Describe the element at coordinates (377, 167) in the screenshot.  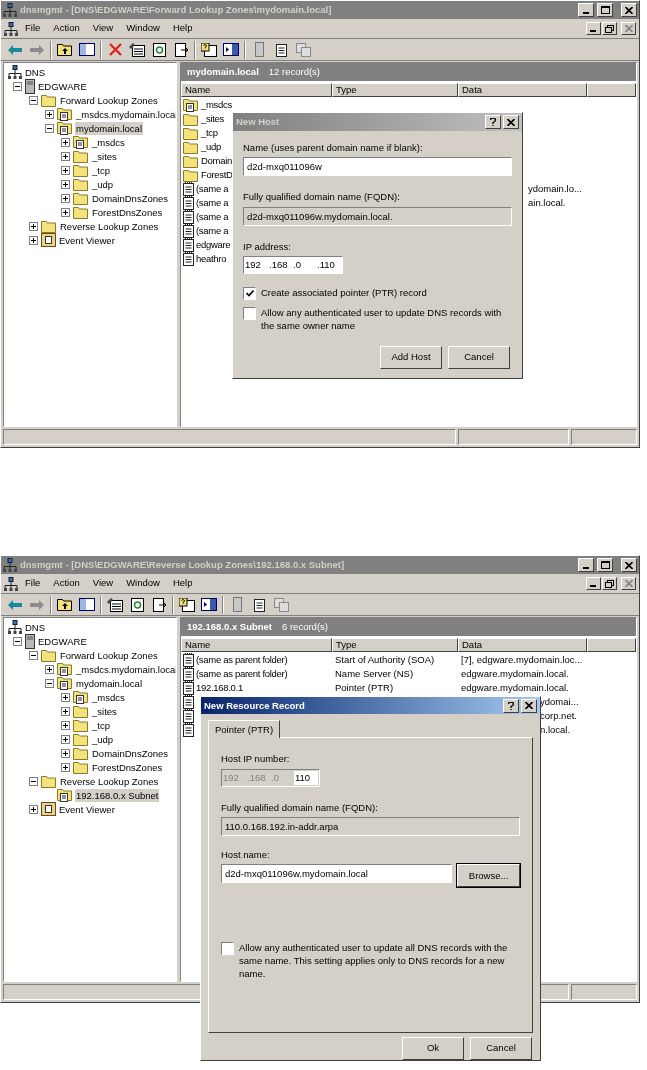
I see `input-field: d2d-mxq011096w` at that location.